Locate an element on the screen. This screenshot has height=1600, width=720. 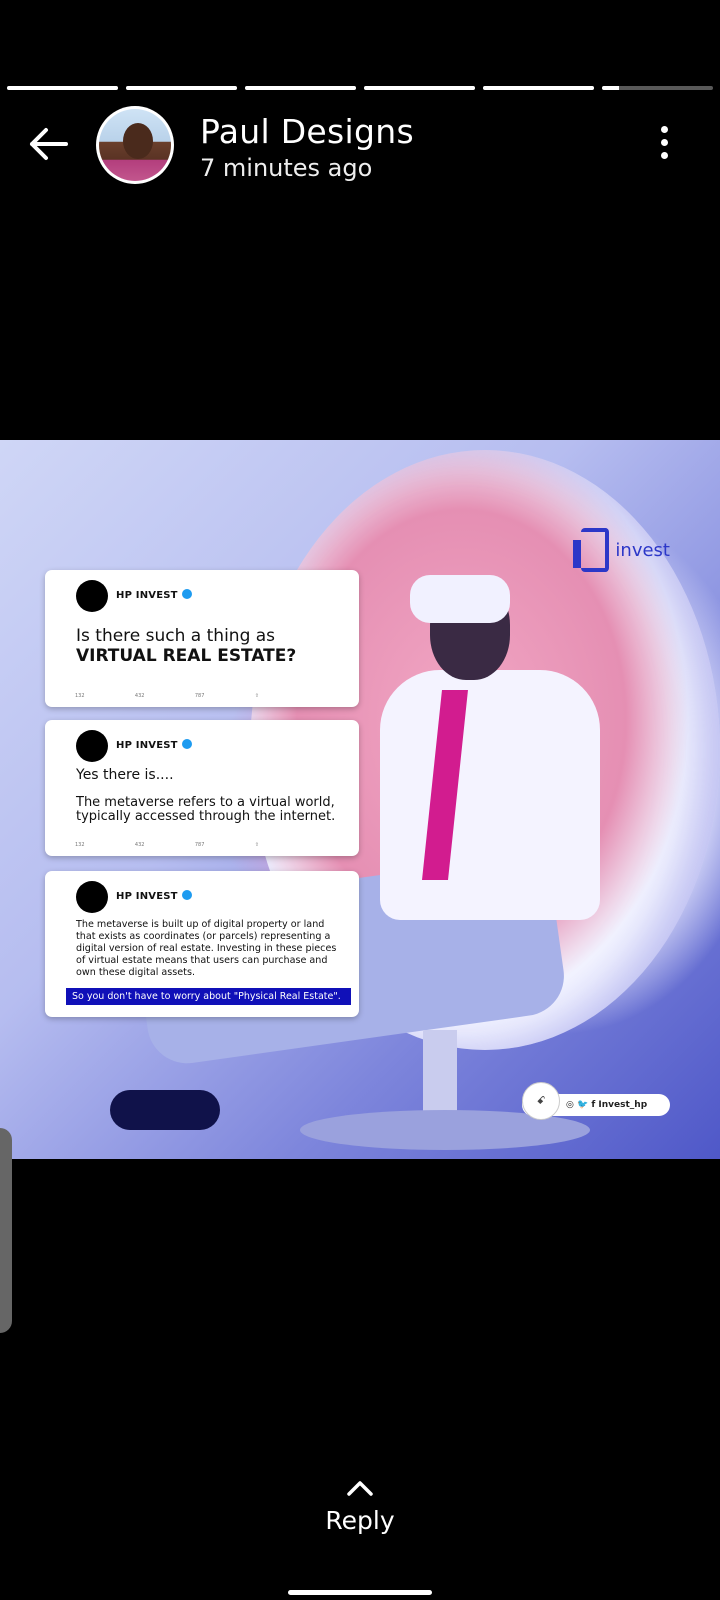
instagram-icon: ◎ is located at coordinates (570, 1105).